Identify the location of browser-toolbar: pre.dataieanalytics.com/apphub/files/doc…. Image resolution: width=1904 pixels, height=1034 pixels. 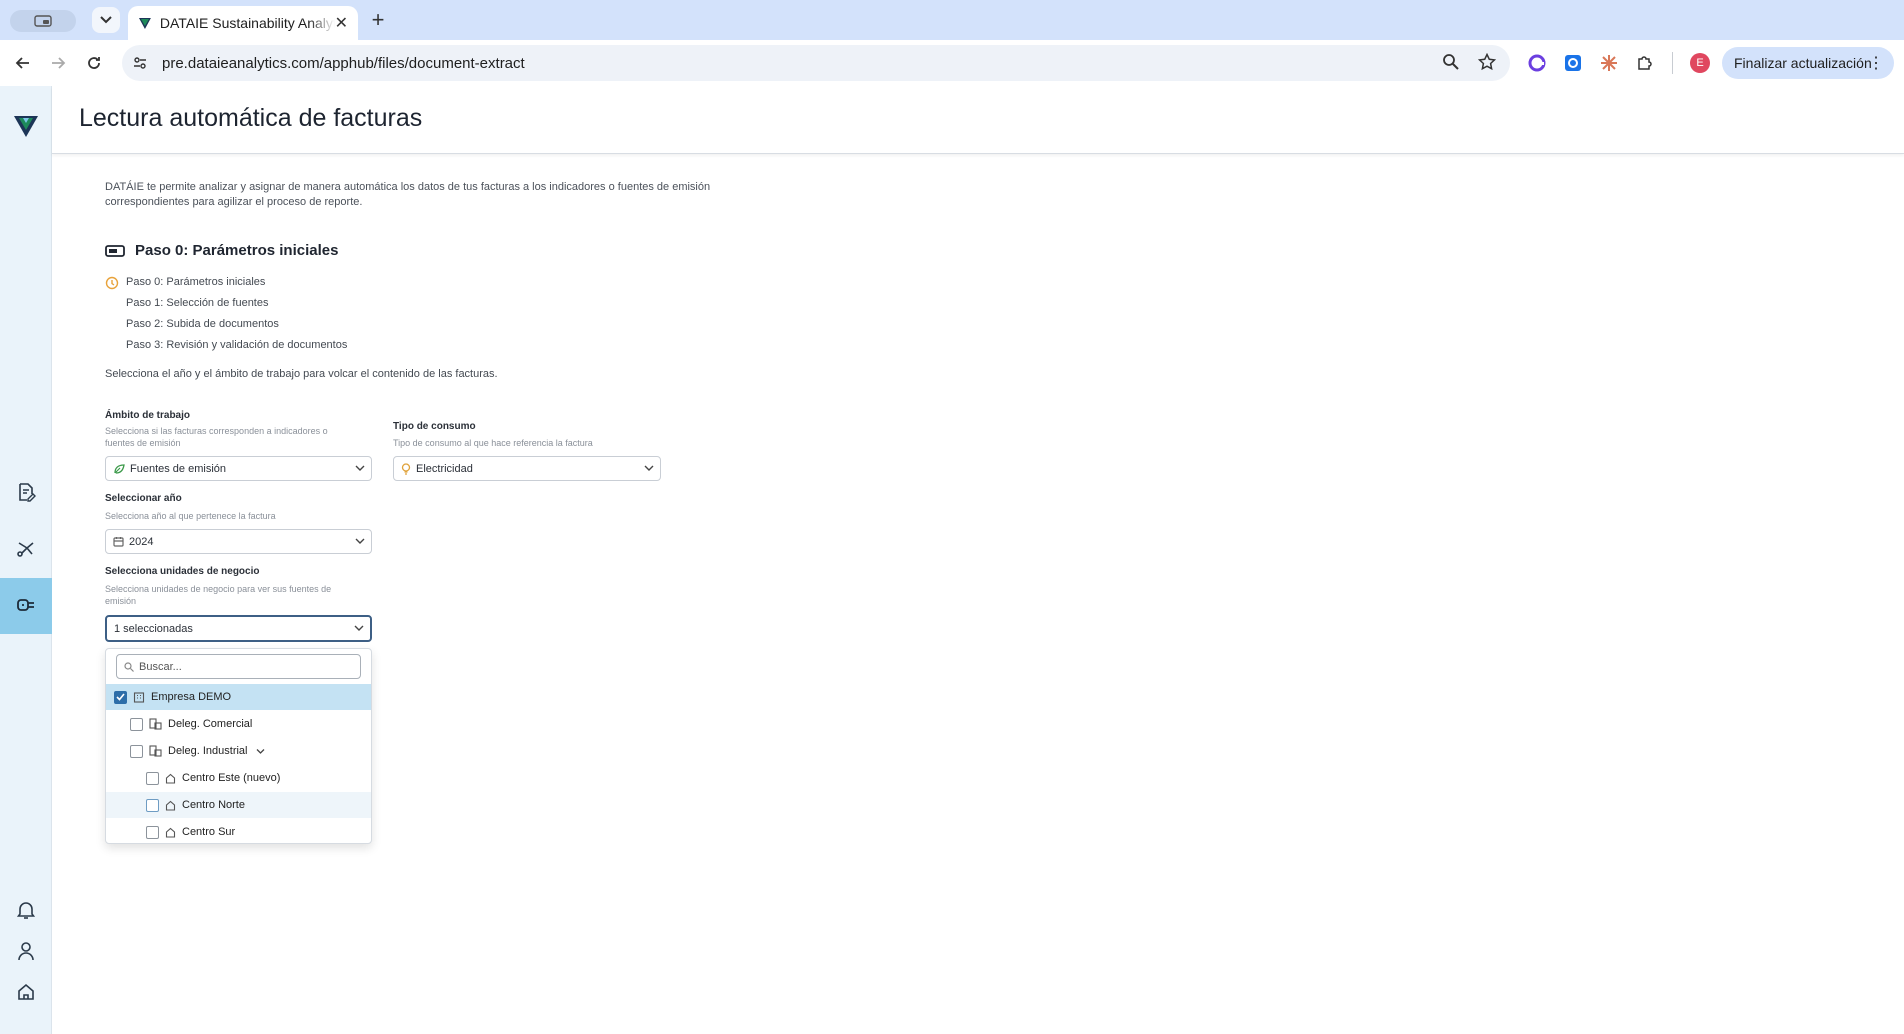
(952, 63).